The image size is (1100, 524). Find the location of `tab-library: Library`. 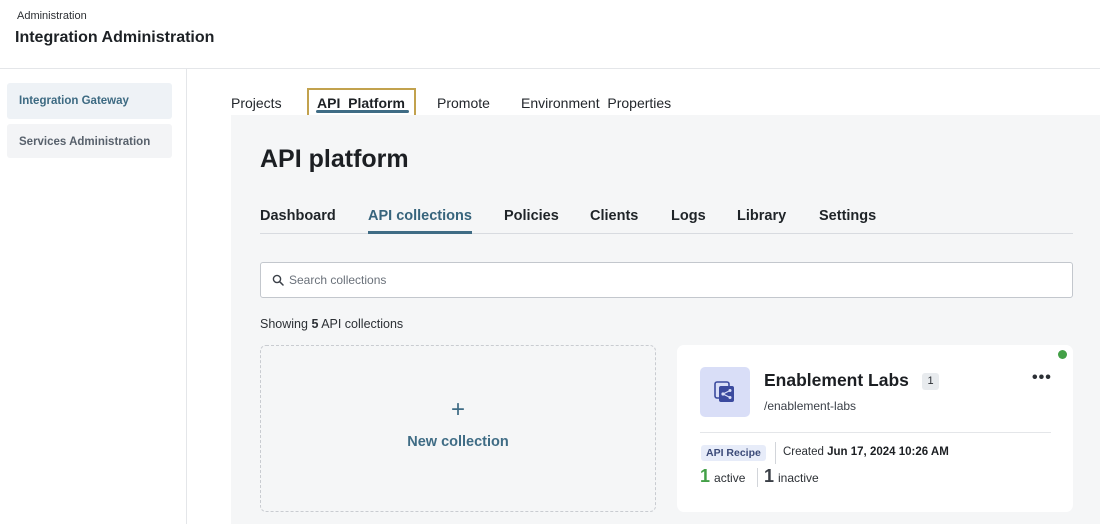

tab-library: Library is located at coordinates (761, 216).